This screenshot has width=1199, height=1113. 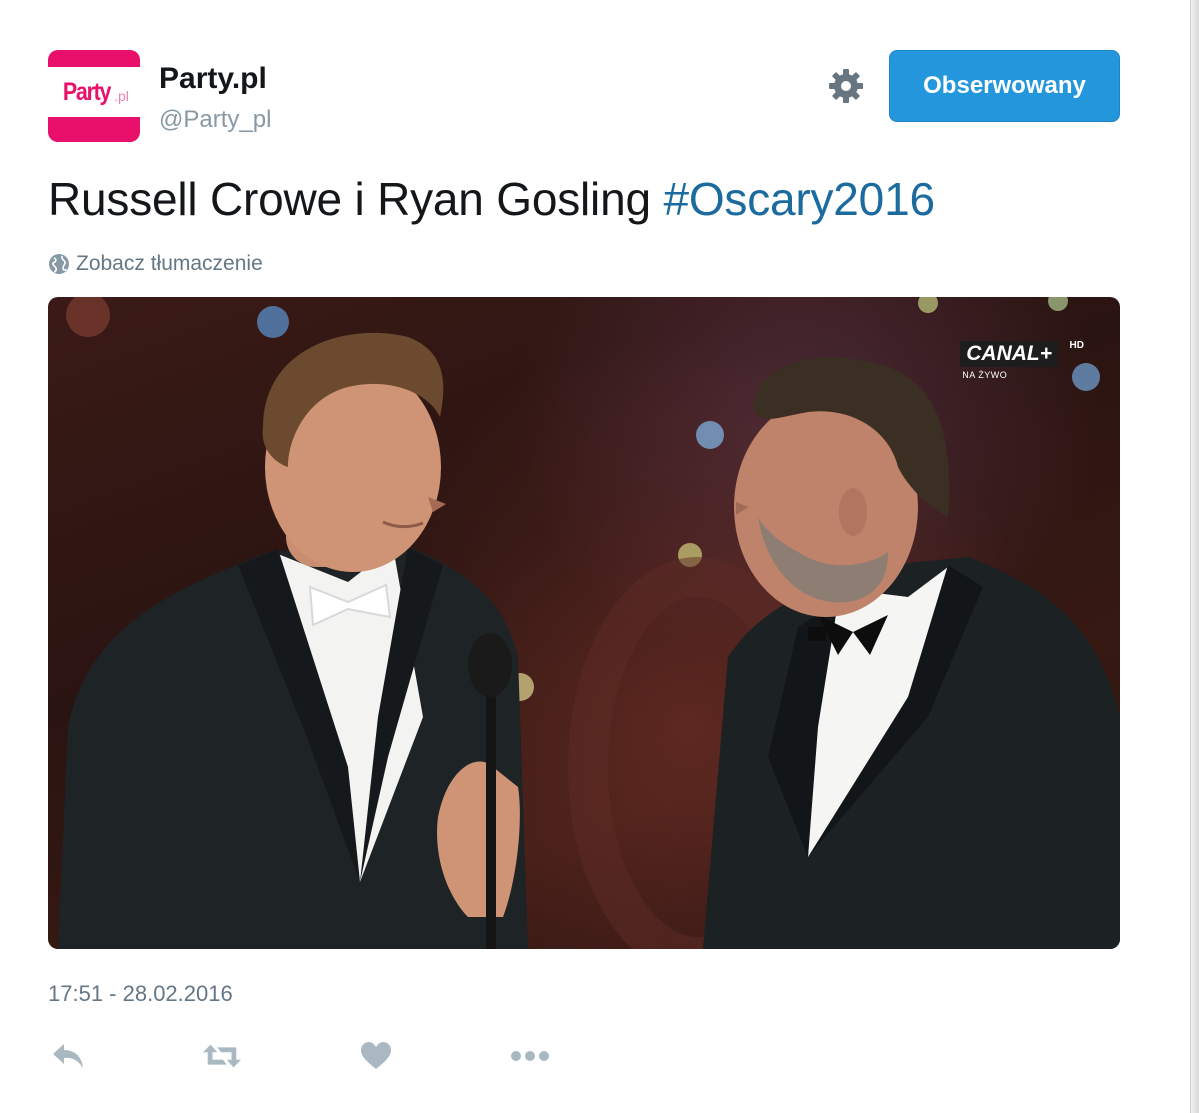 What do you see at coordinates (1194, 556) in the screenshot?
I see `window-edge` at bounding box center [1194, 556].